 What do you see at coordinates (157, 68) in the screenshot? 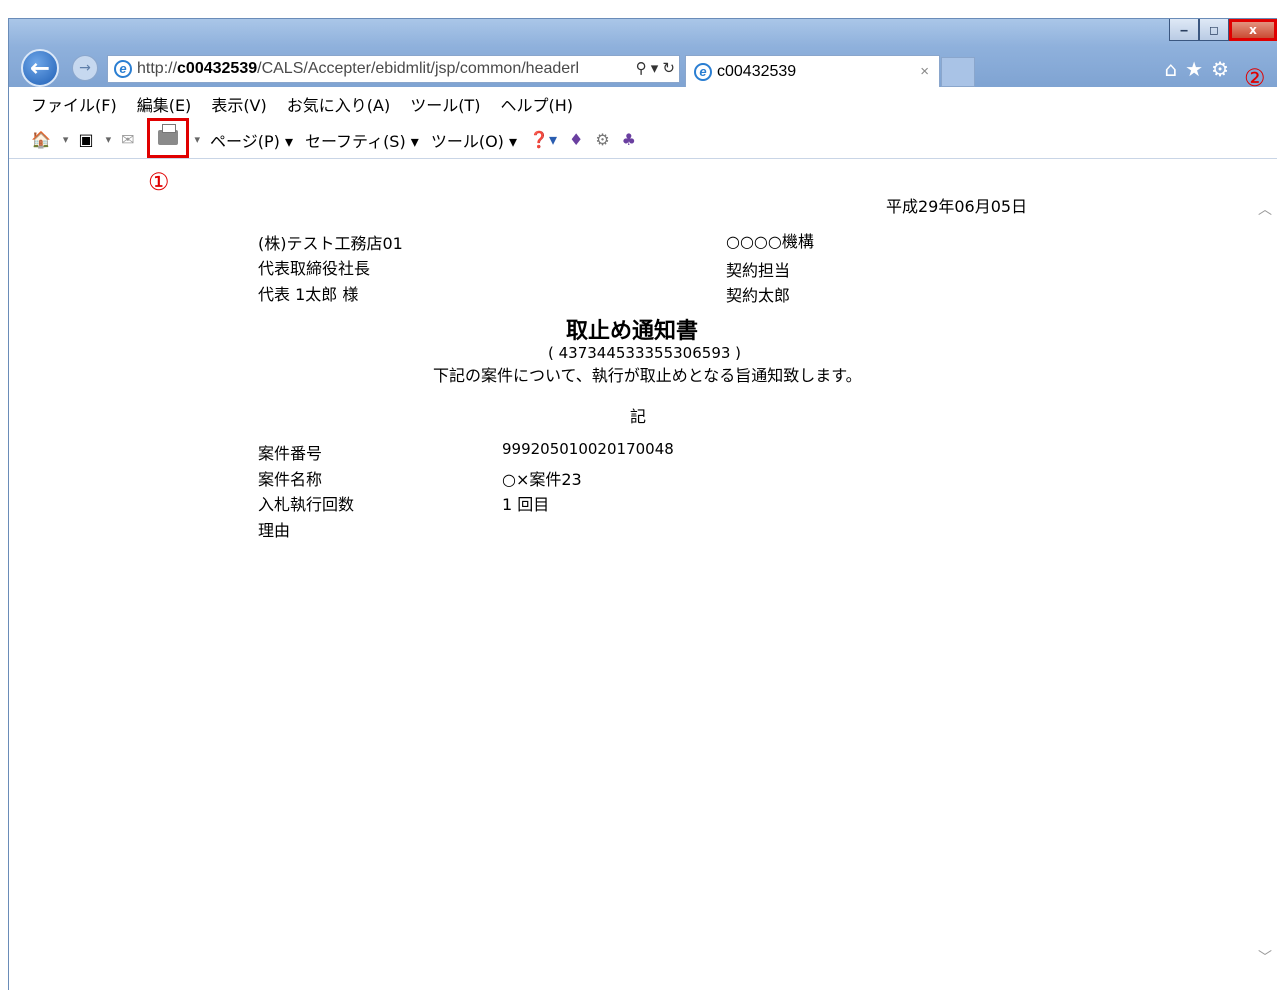
I see `url-prefix: http://` at bounding box center [157, 68].